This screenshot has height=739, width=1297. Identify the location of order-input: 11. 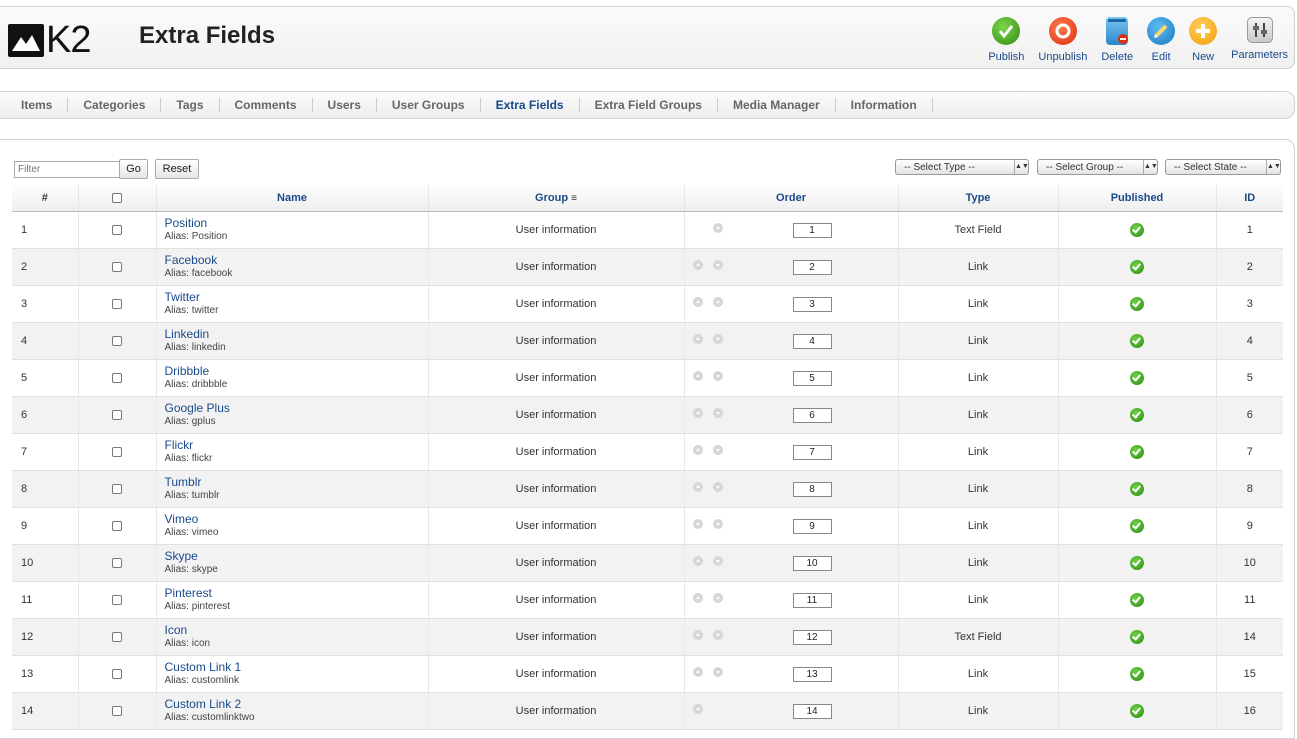
(812, 600).